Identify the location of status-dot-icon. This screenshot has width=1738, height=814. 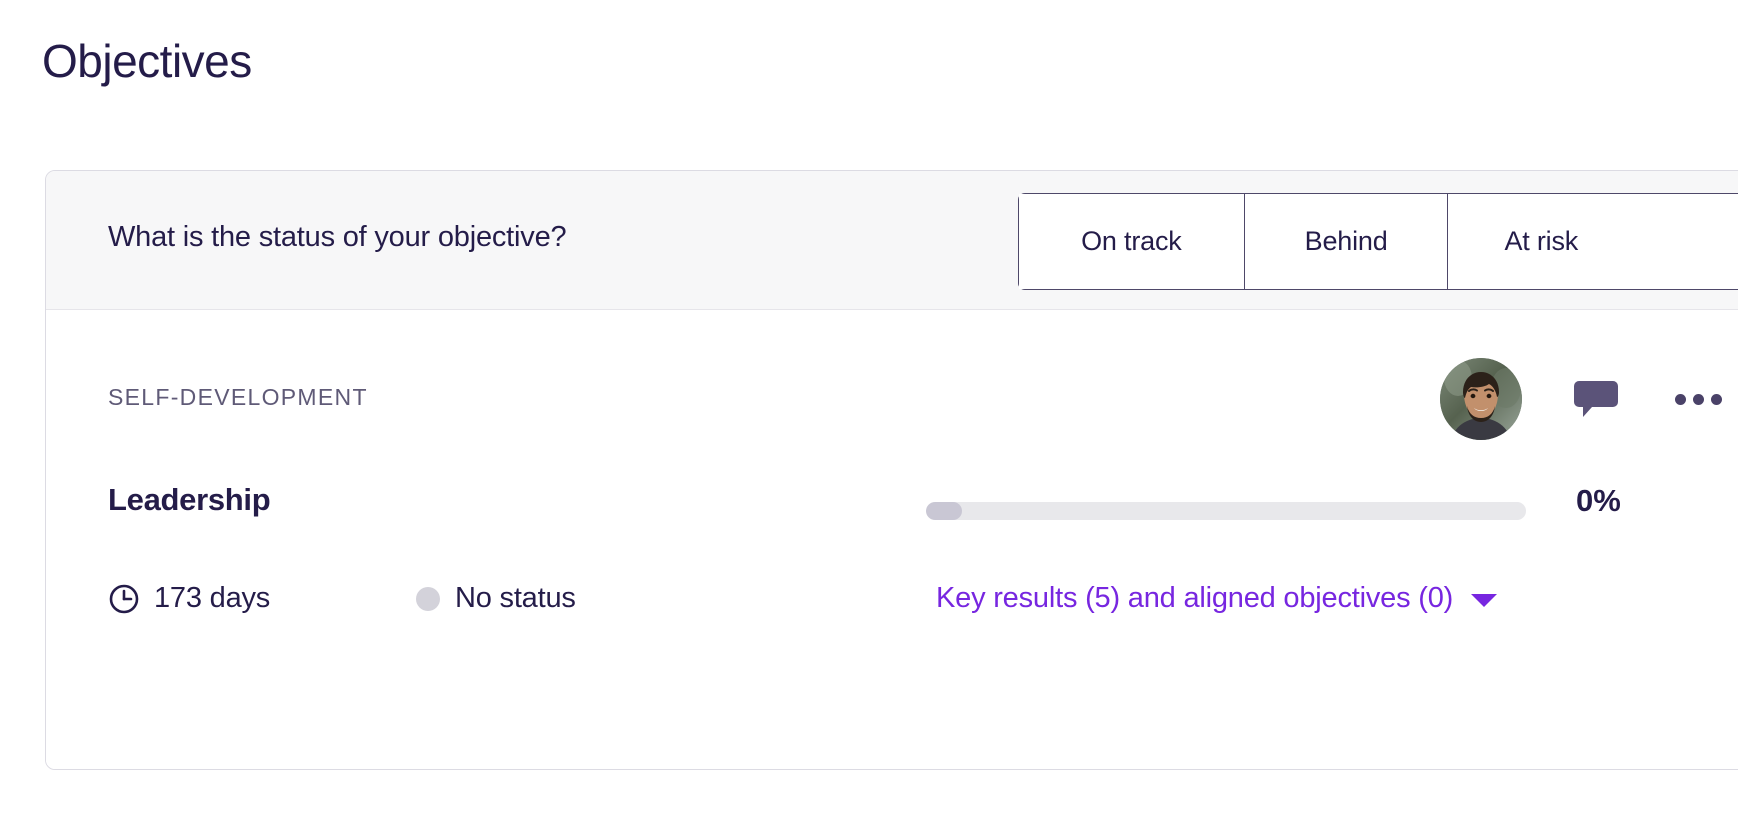
(428, 598).